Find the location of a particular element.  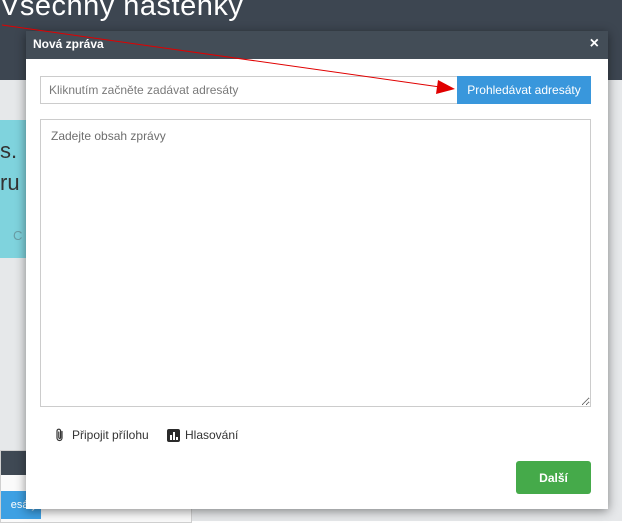

poll-link: Hlasování is located at coordinates (202, 435).